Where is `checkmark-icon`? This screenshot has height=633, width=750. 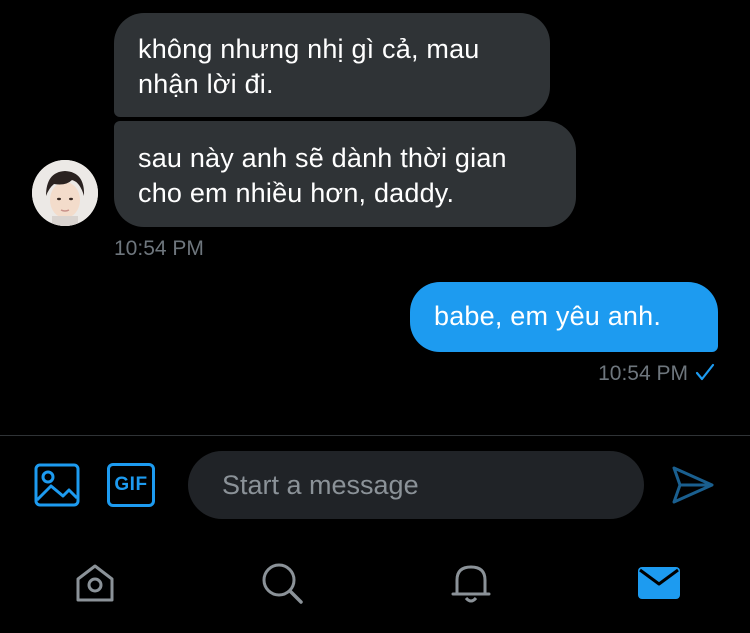 checkmark-icon is located at coordinates (705, 372).